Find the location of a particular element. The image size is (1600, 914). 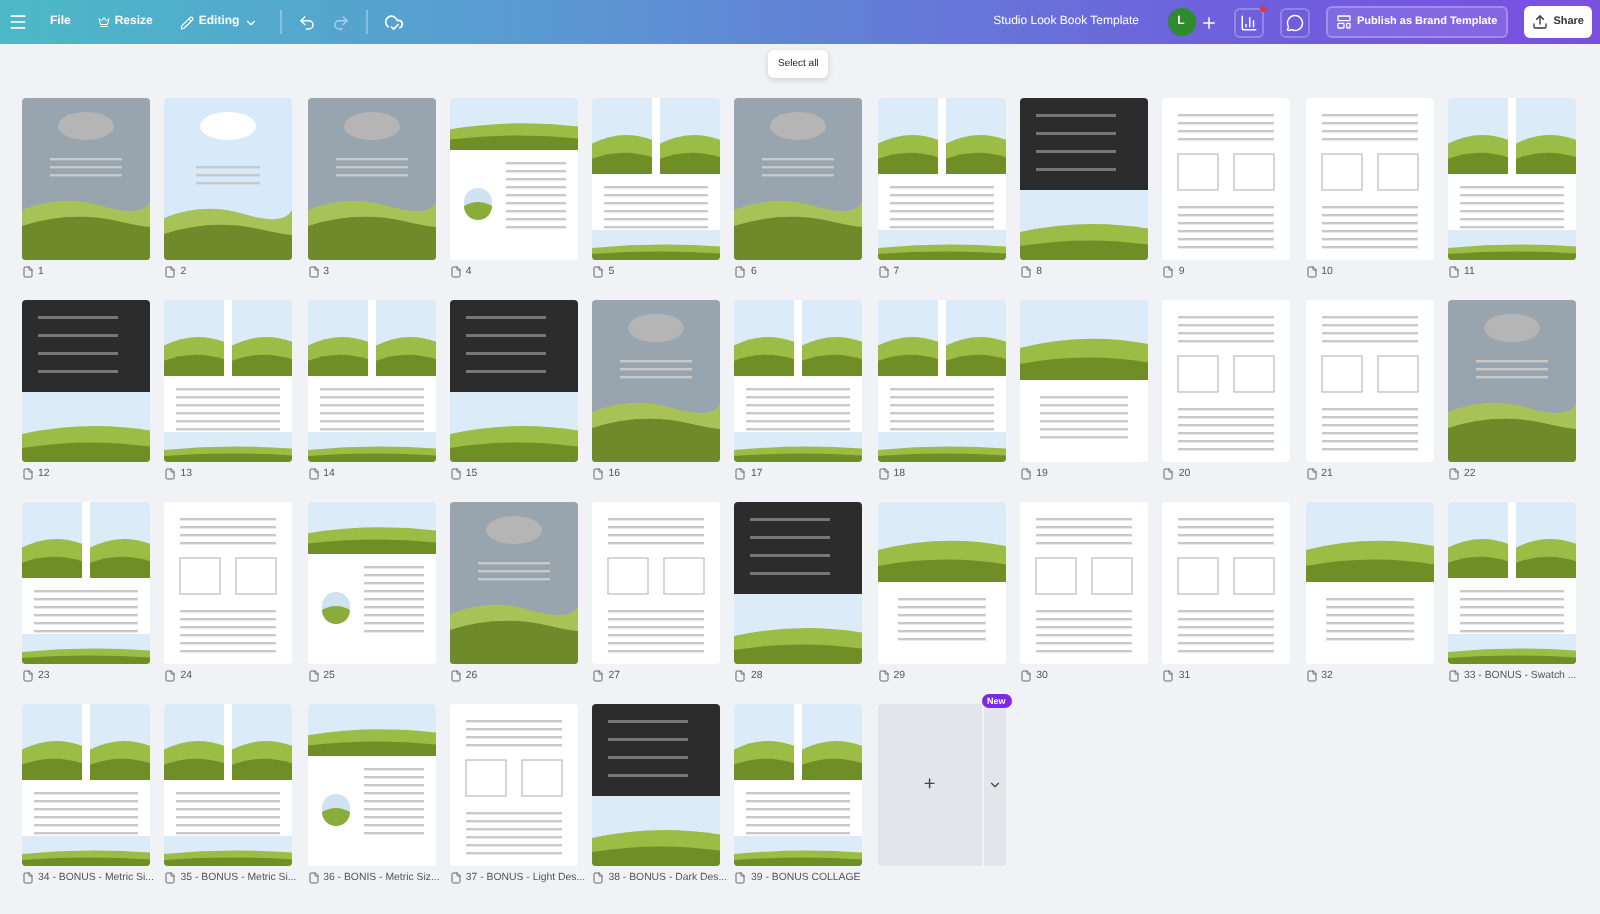

comment-icon is located at coordinates (1294, 22).